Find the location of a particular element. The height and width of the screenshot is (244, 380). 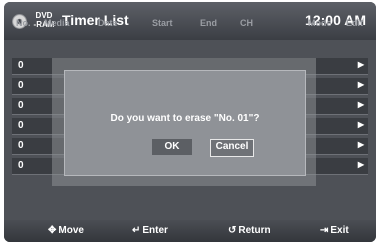

exit-icon: ⇥ is located at coordinates (324, 230).